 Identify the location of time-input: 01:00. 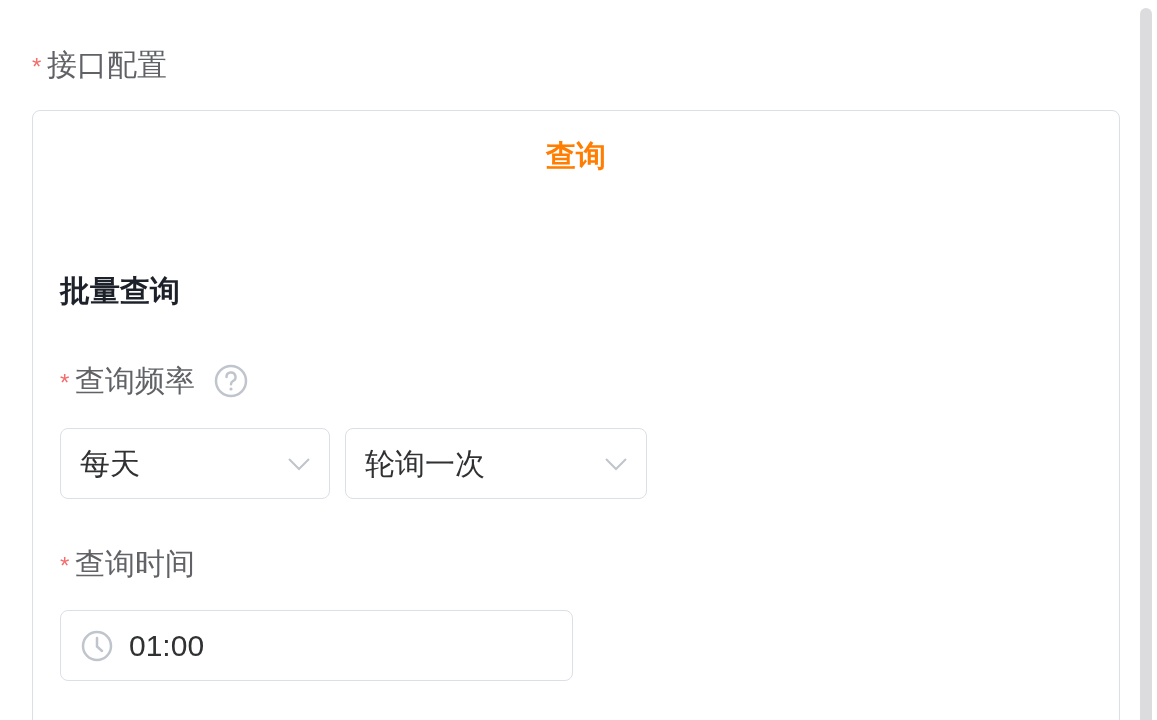
(316, 645).